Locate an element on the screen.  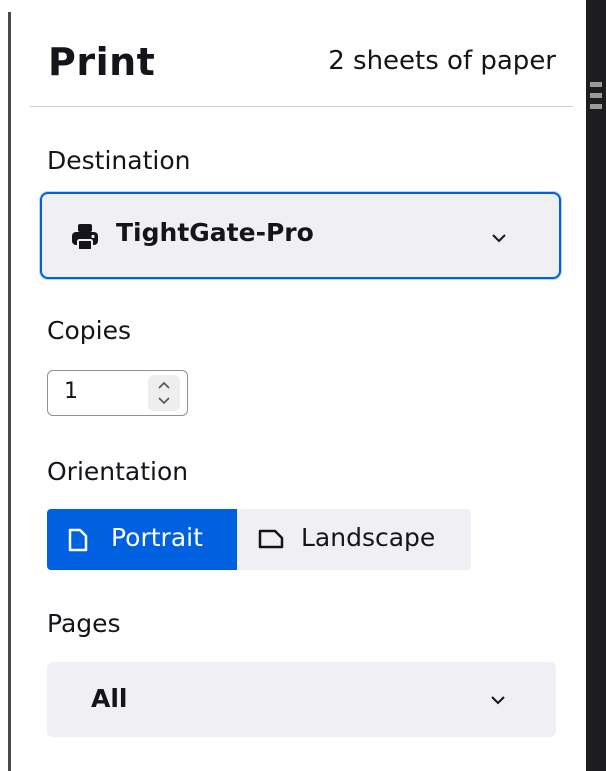
landscape-option: Landscape is located at coordinates (354, 539).